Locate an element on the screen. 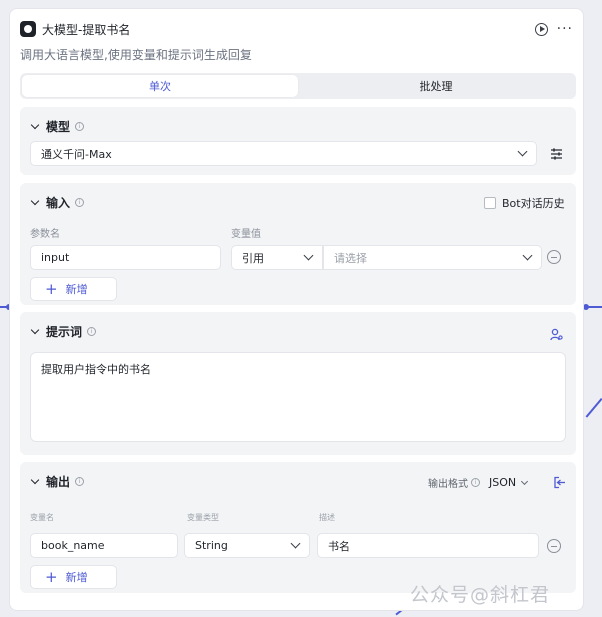 The width and height of the screenshot is (602, 617). tab-single: 单次 is located at coordinates (160, 86).